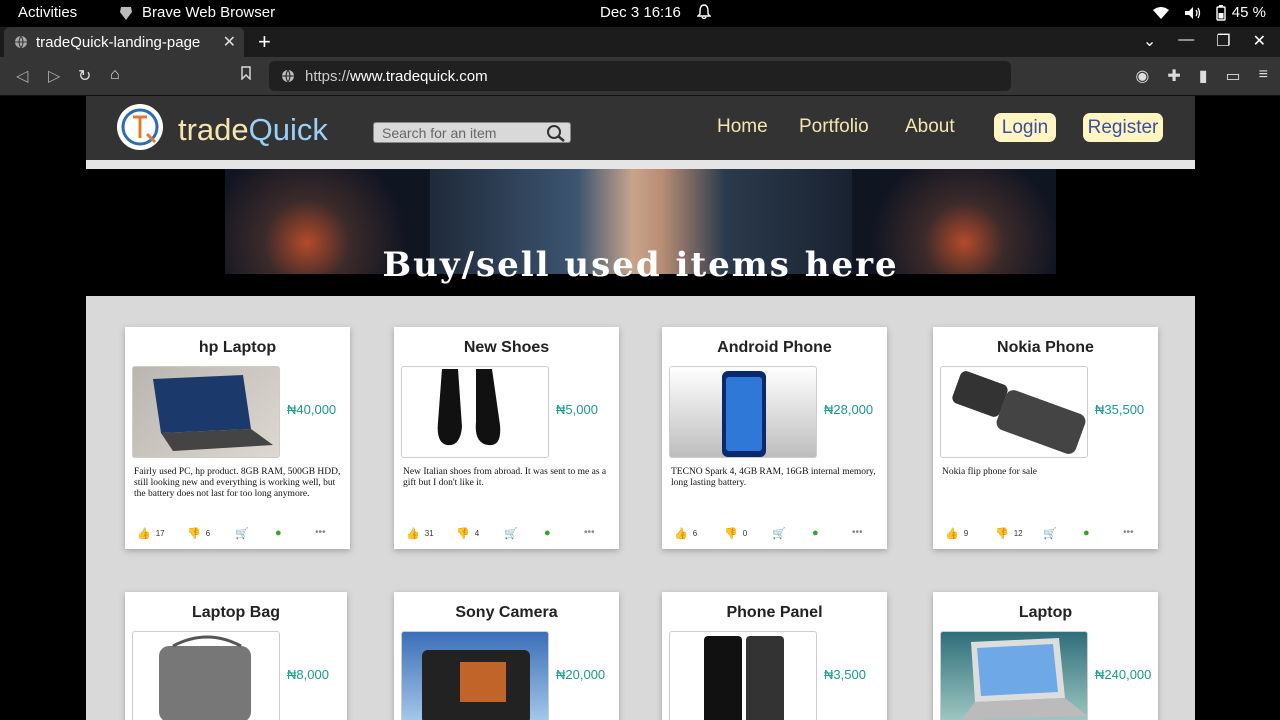 The height and width of the screenshot is (720, 1280). Describe the element at coordinates (1149, 41) in the screenshot. I see `tab-list-chevron-icon: ⌄` at that location.